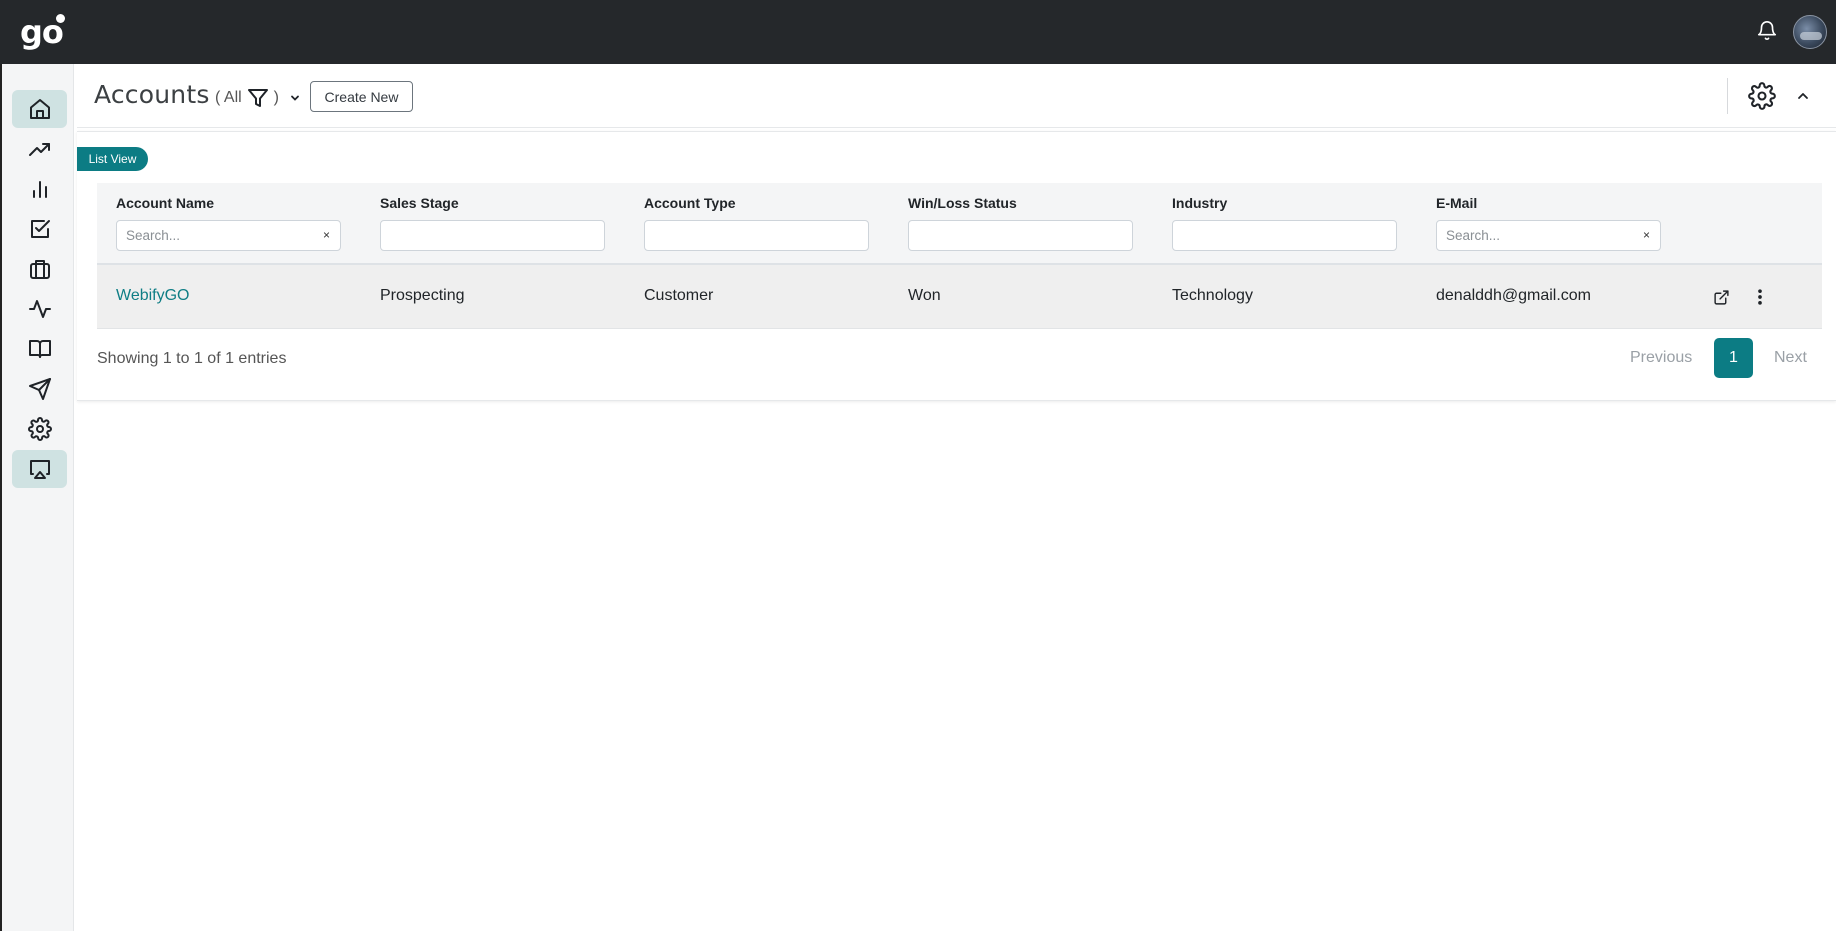 Image resolution: width=1836 pixels, height=931 pixels. I want to click on external-link-icon, so click(1721, 297).